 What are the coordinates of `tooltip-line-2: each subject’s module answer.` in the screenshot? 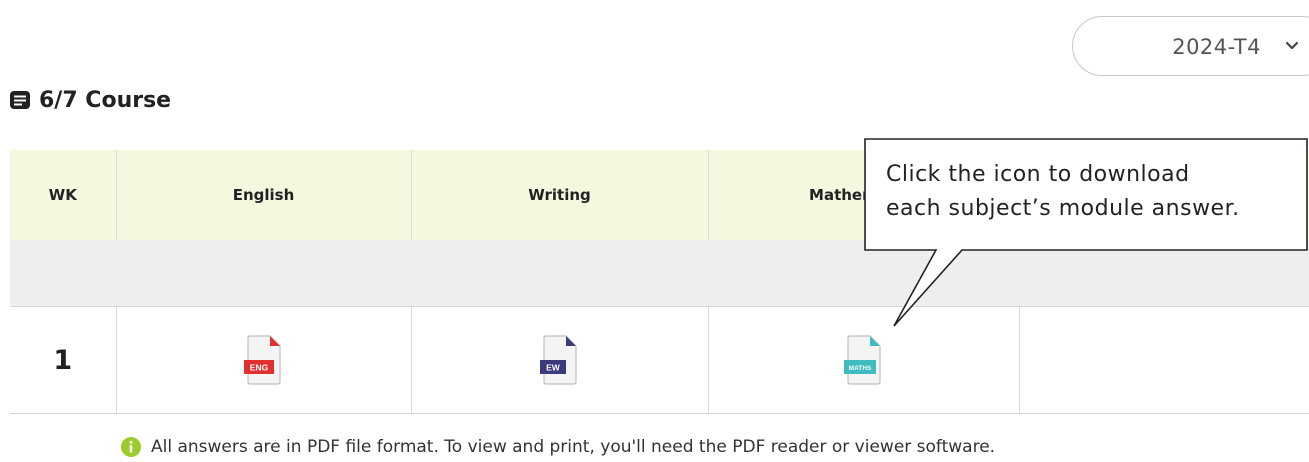 It's located at (1063, 208).